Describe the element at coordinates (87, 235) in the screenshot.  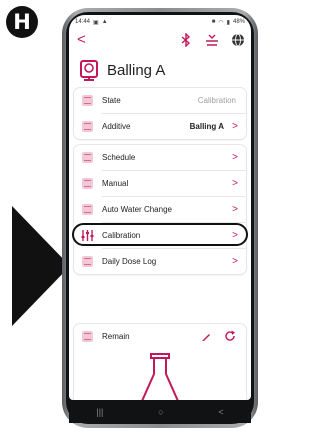
I see `calibration-icon` at that location.